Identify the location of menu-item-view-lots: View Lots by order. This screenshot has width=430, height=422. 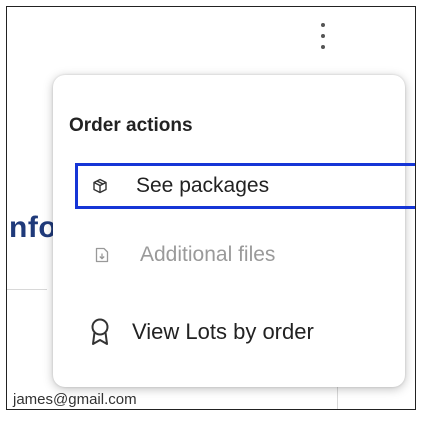
(246, 332).